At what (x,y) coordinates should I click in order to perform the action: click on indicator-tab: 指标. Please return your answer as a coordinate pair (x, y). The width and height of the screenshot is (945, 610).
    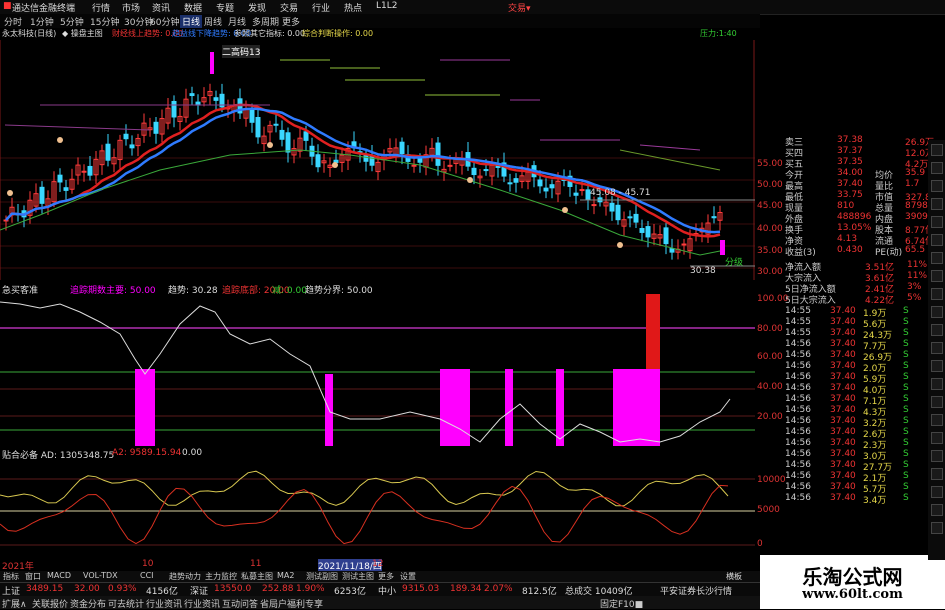
    Looking at the image, I should click on (11, 576).